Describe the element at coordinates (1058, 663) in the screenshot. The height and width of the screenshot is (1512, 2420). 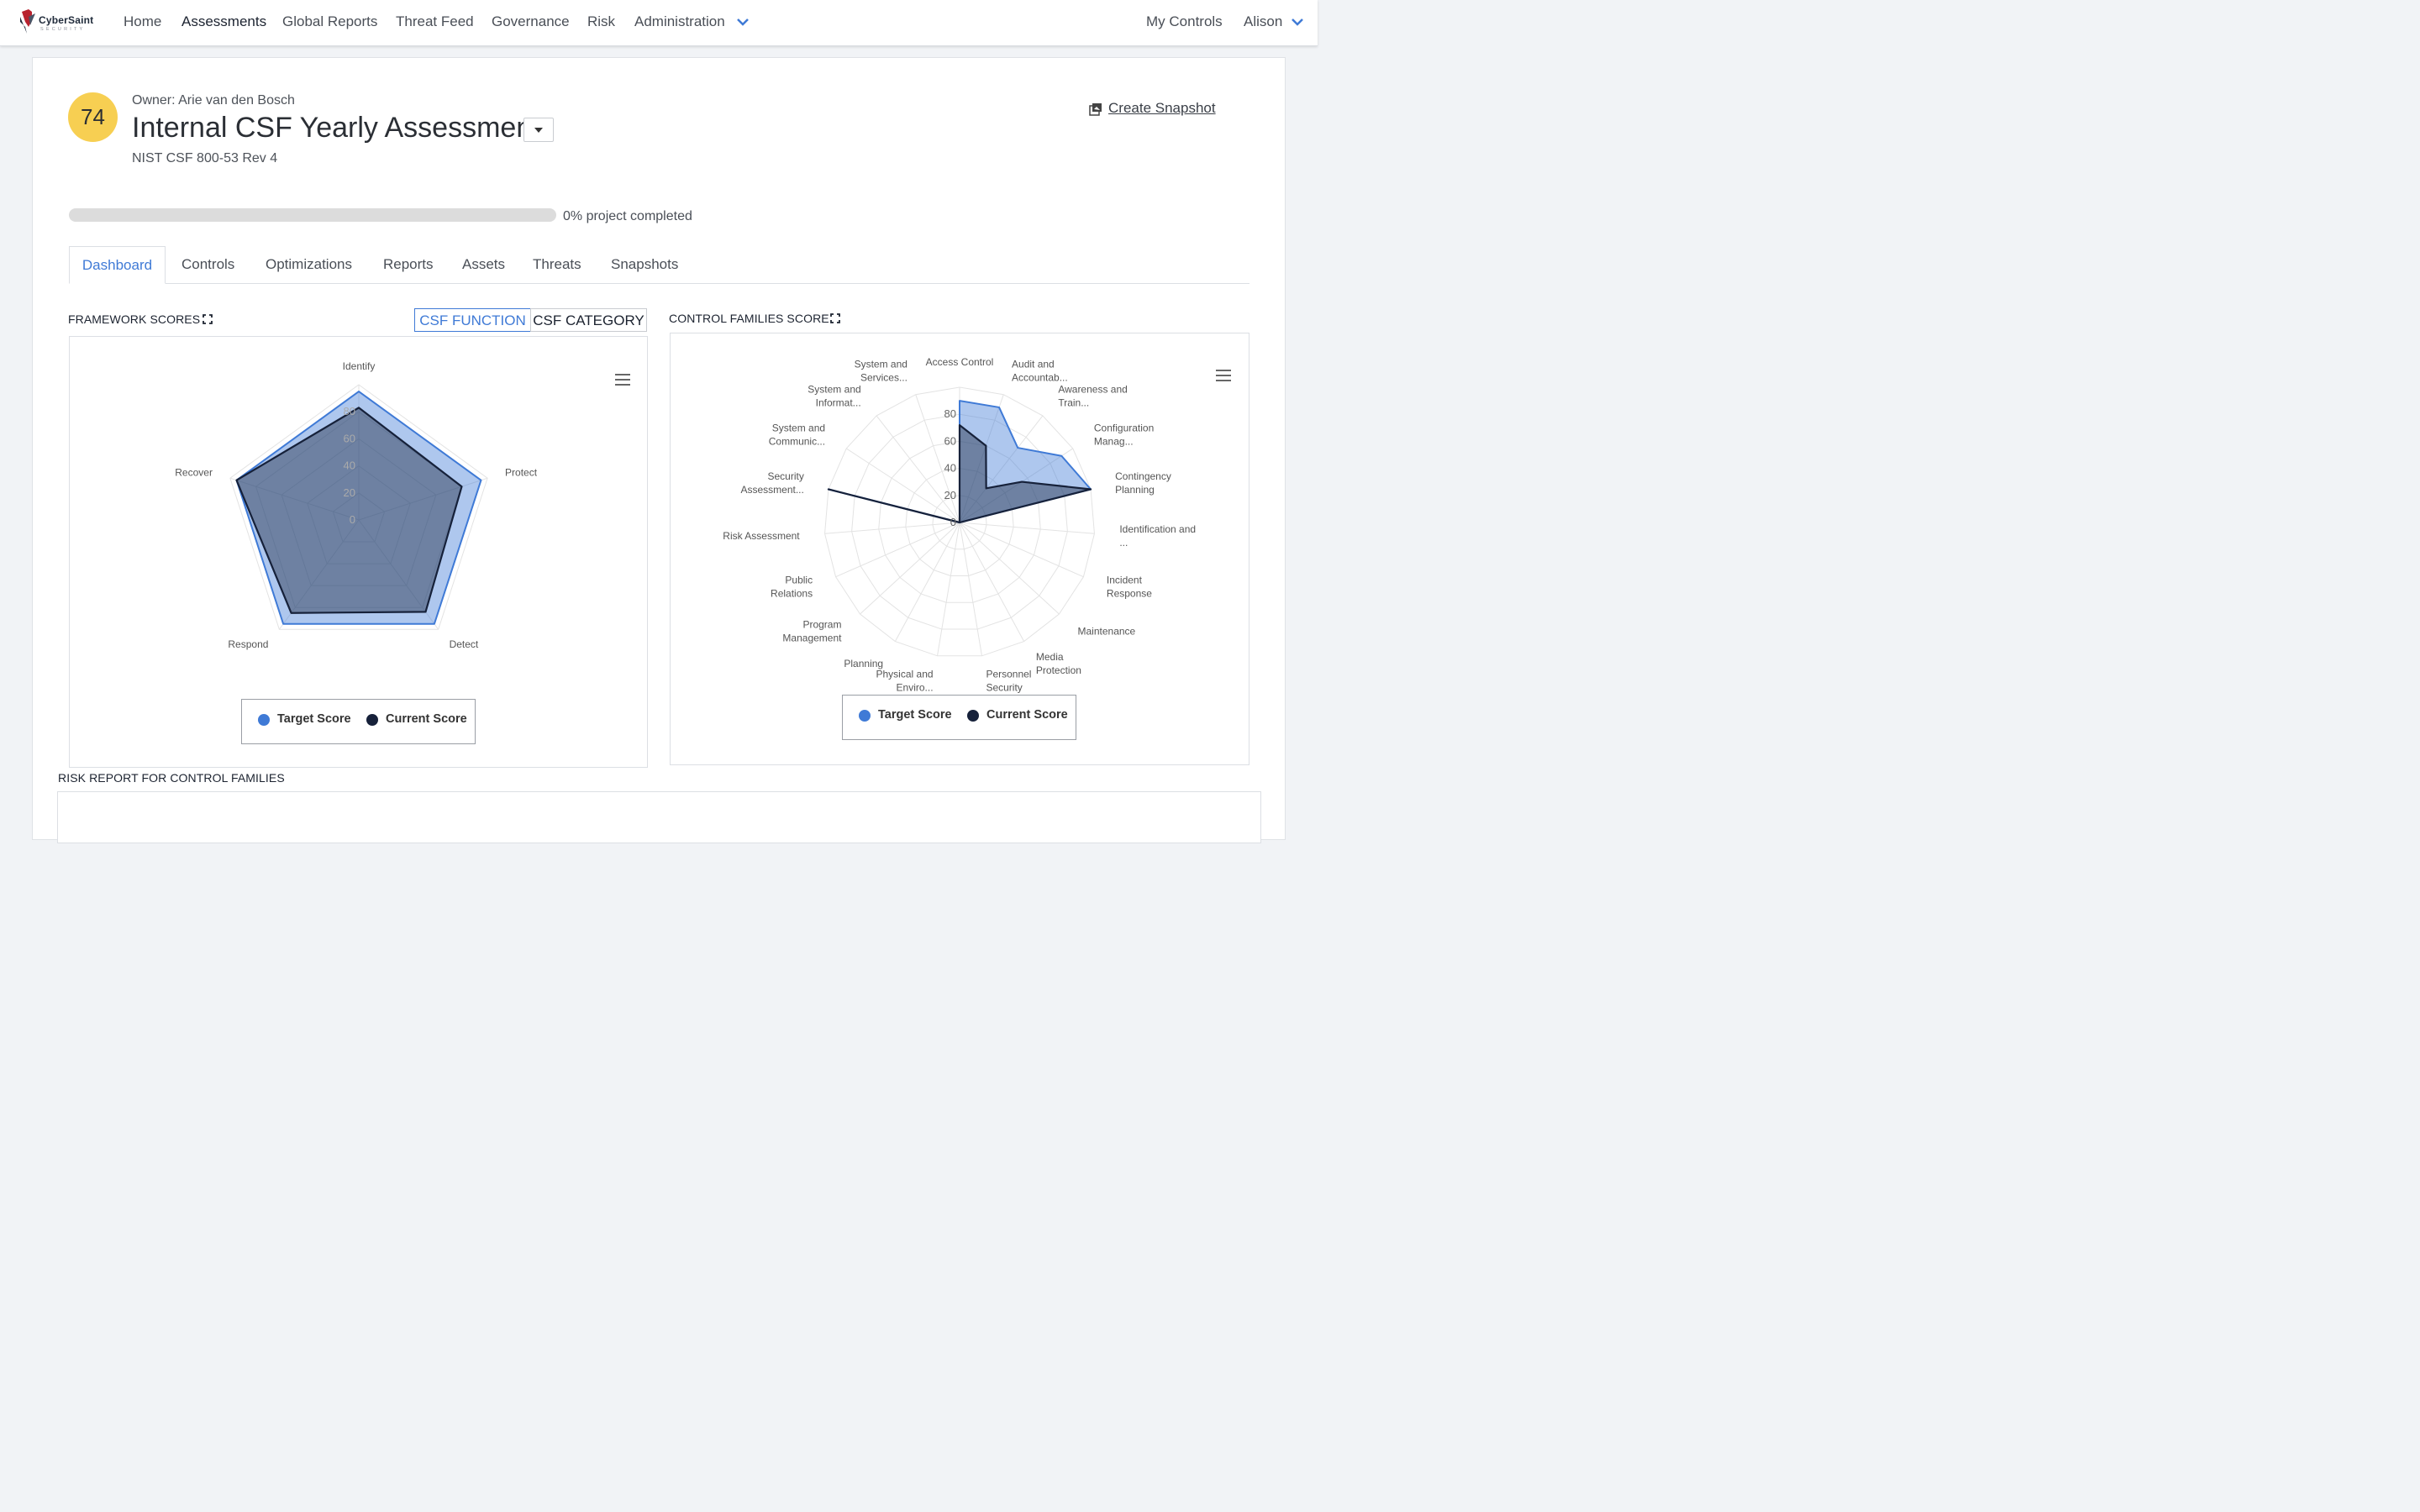
I see `category-label: Media Protection` at that location.